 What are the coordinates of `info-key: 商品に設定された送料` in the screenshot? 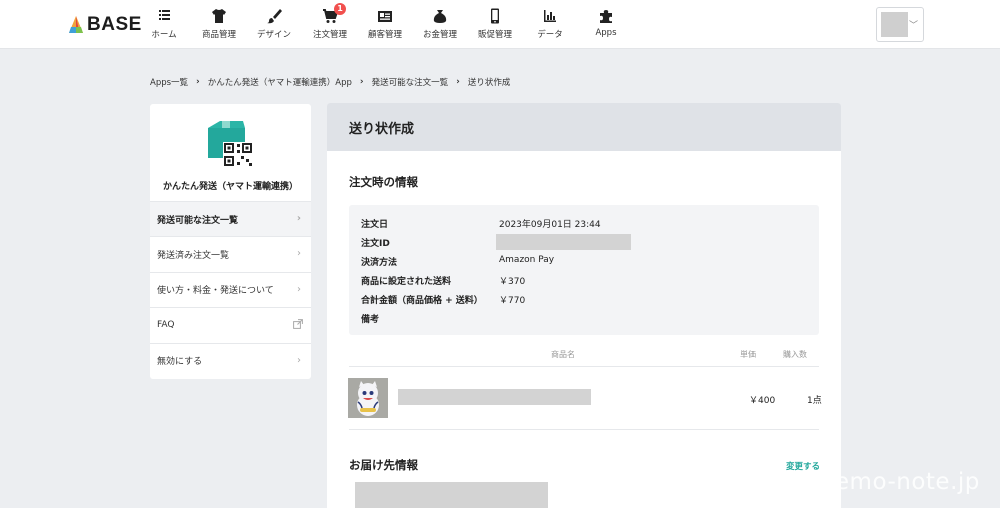 It's located at (406, 282).